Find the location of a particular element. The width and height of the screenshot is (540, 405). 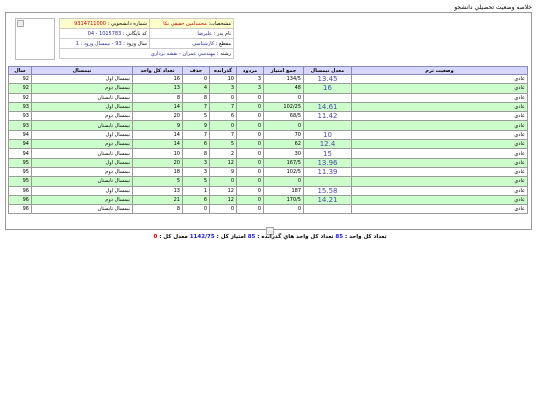

table-row: عادي 14.21 170/5 0 12 6 21 نيمسال دوم 96 is located at coordinates (268, 200).